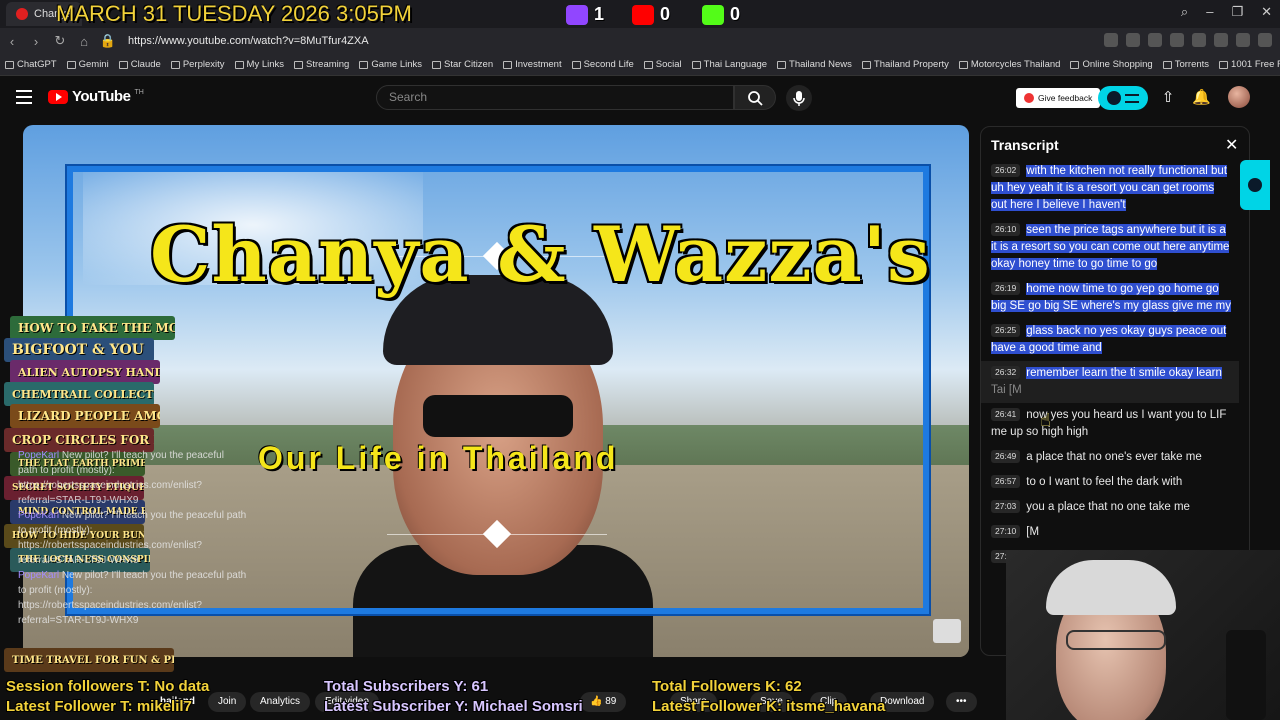 Image resolution: width=1280 pixels, height=720 pixels. Describe the element at coordinates (1266, 12) in the screenshot. I see `close-window-icon: ✕` at that location.